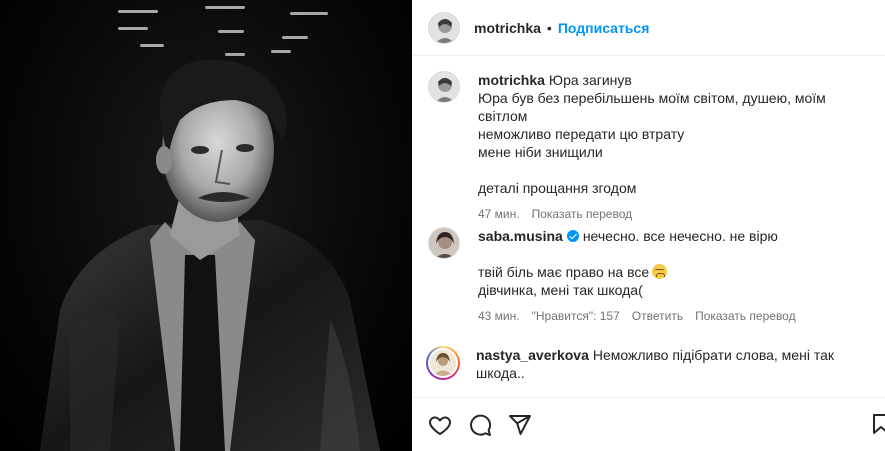 This screenshot has width=885, height=451. Describe the element at coordinates (520, 236) in the screenshot. I see `comment-username: saba.musina` at that location.